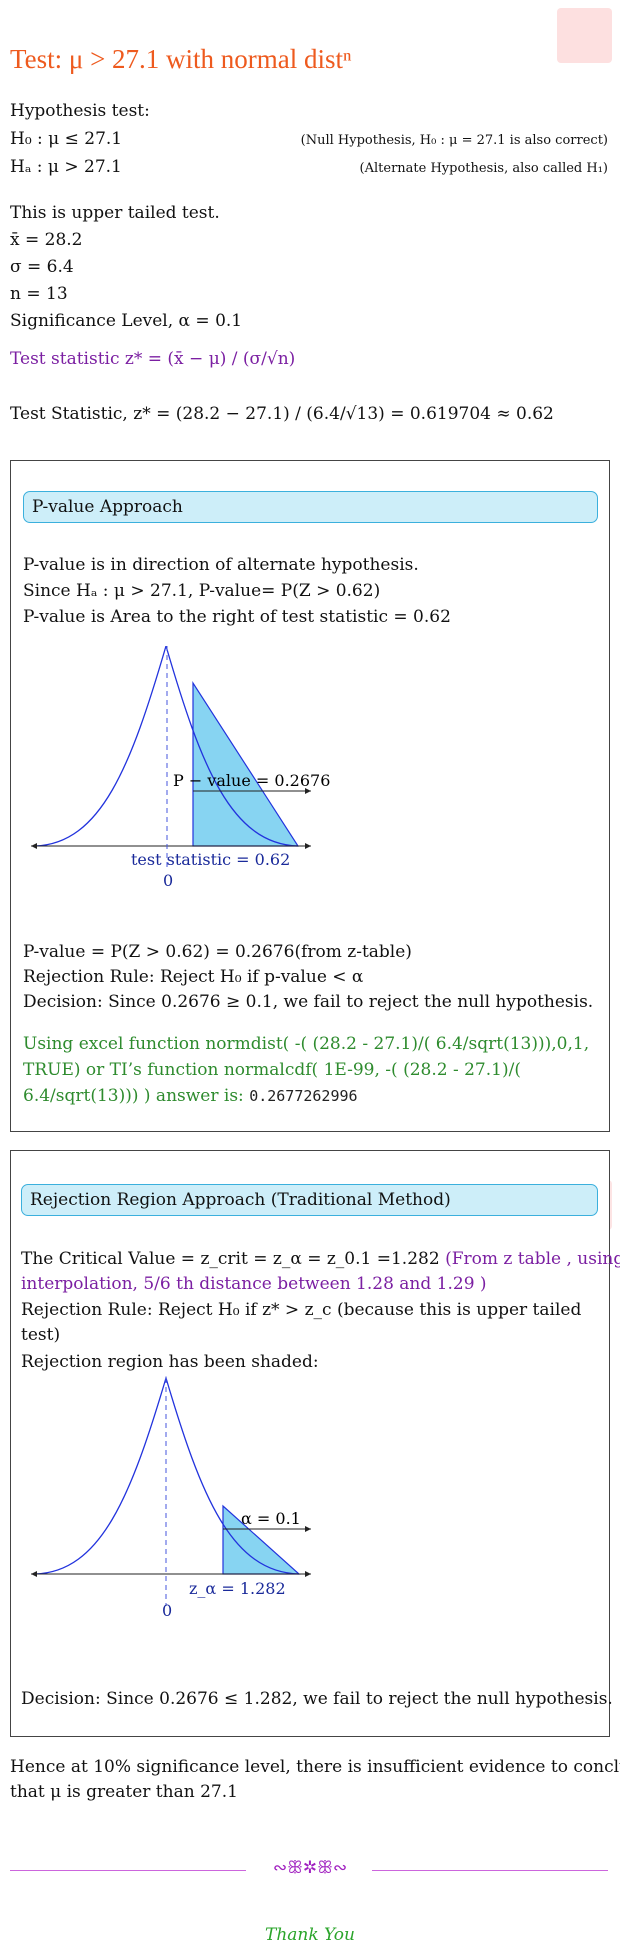  Describe the element at coordinates (193, 977) in the screenshot. I see `pvalue-rejection-rule: Rejection Rule: Reject H₀ if p-value < α` at that location.